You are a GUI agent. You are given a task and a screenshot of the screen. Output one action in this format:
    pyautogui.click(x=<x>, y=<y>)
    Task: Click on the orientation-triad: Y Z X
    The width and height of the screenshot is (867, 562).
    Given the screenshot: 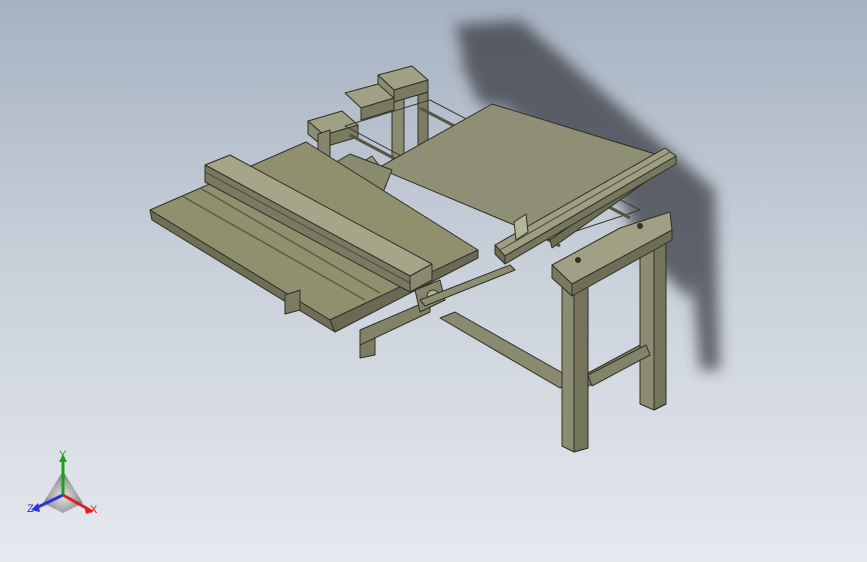 What is the action you would take?
    pyautogui.click(x=67, y=485)
    